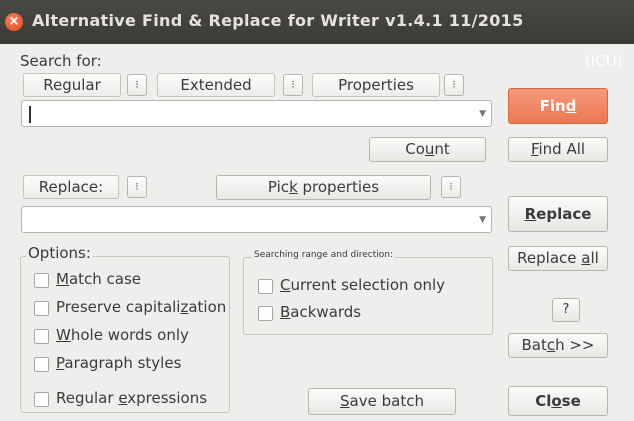 The height and width of the screenshot is (421, 634). Describe the element at coordinates (558, 214) in the screenshot. I see `replace-button: Replace` at that location.